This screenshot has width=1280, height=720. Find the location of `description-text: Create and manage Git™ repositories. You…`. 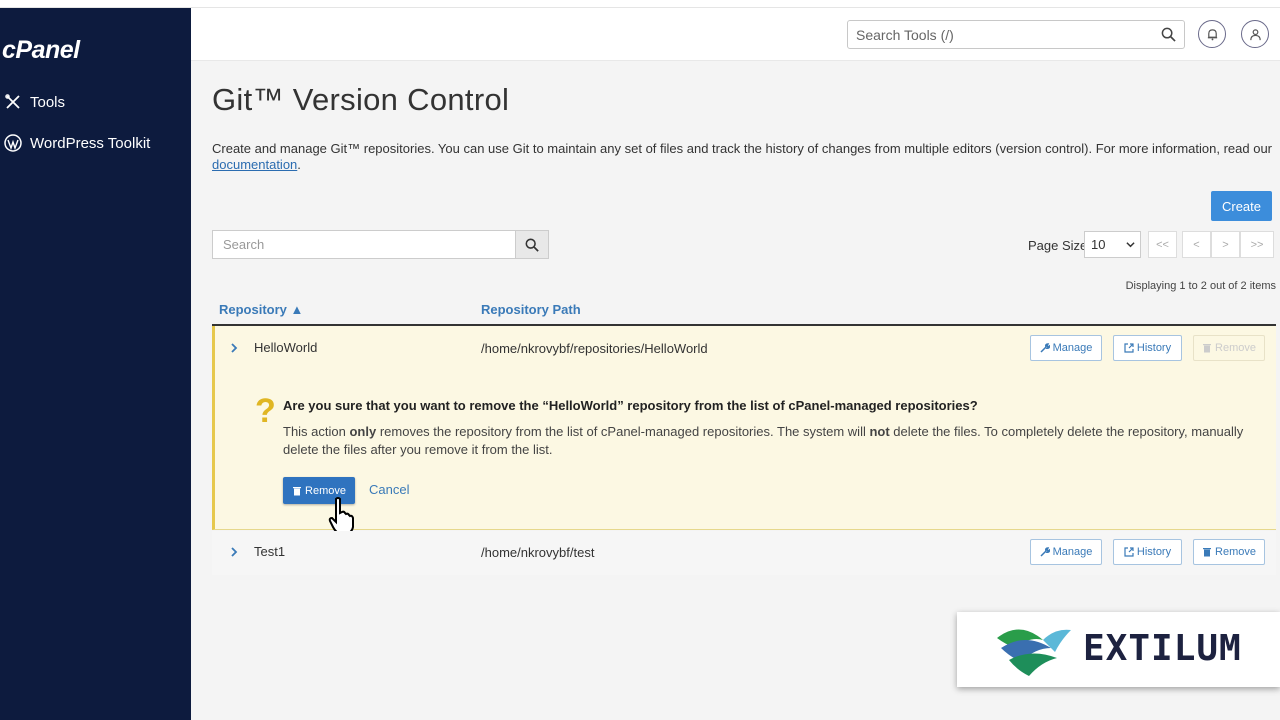

description-text: Create and manage Git™ repositories. You… is located at coordinates (742, 148).